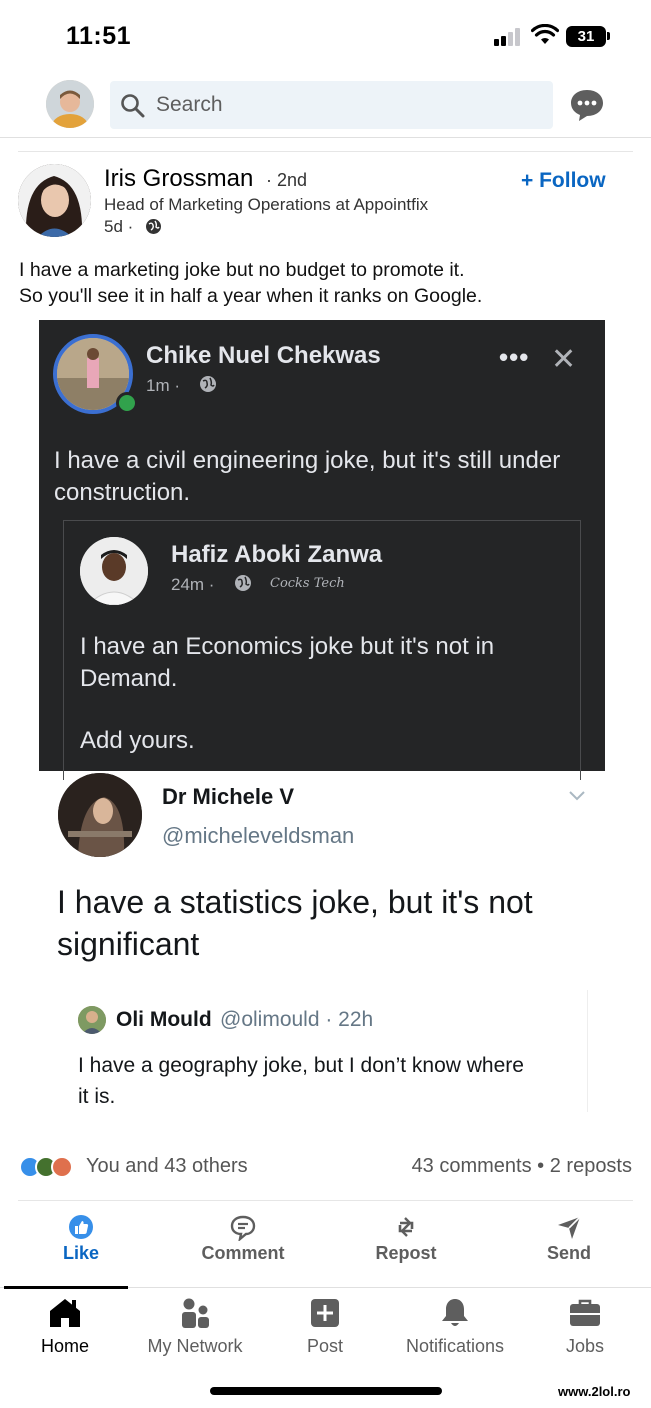 Image resolution: width=651 pixels, height=1408 pixels. I want to click on author-name: Iris Grossman, so click(178, 179).